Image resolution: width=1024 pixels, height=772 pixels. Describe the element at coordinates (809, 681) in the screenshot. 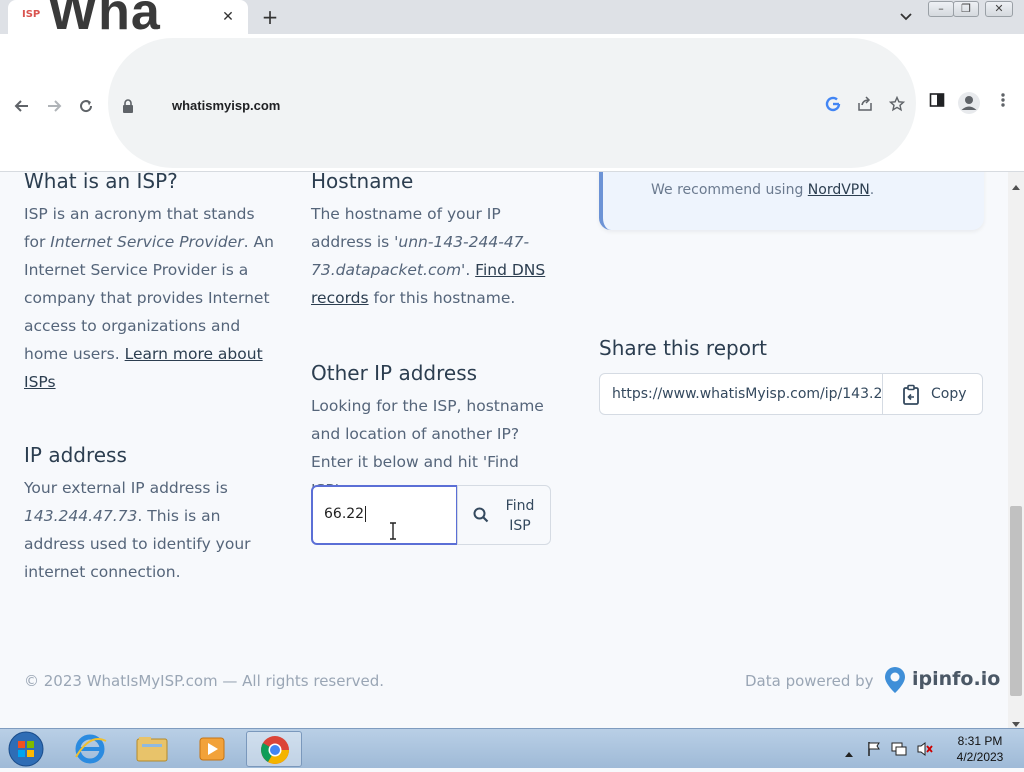

I see `footer-powered-by: Data powered by` at that location.